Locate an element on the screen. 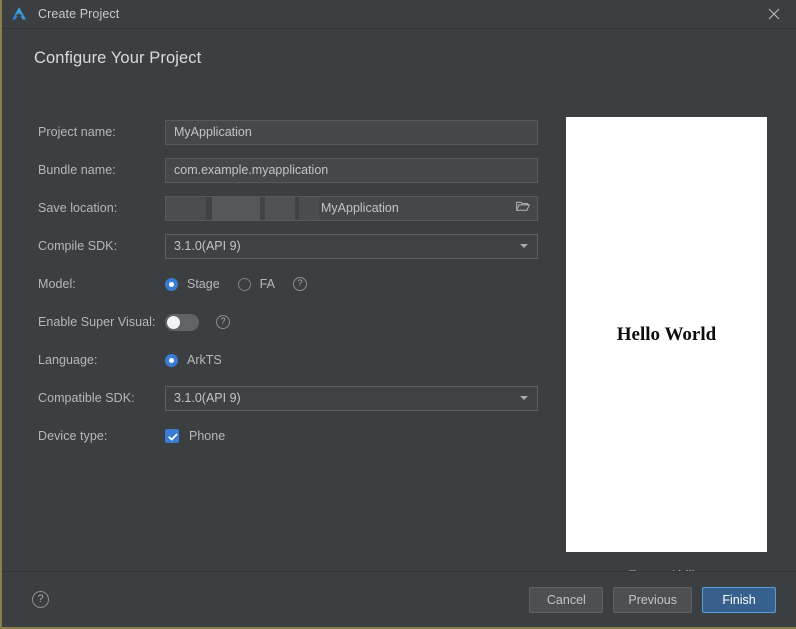  cancel-button: Cancel is located at coordinates (566, 599).